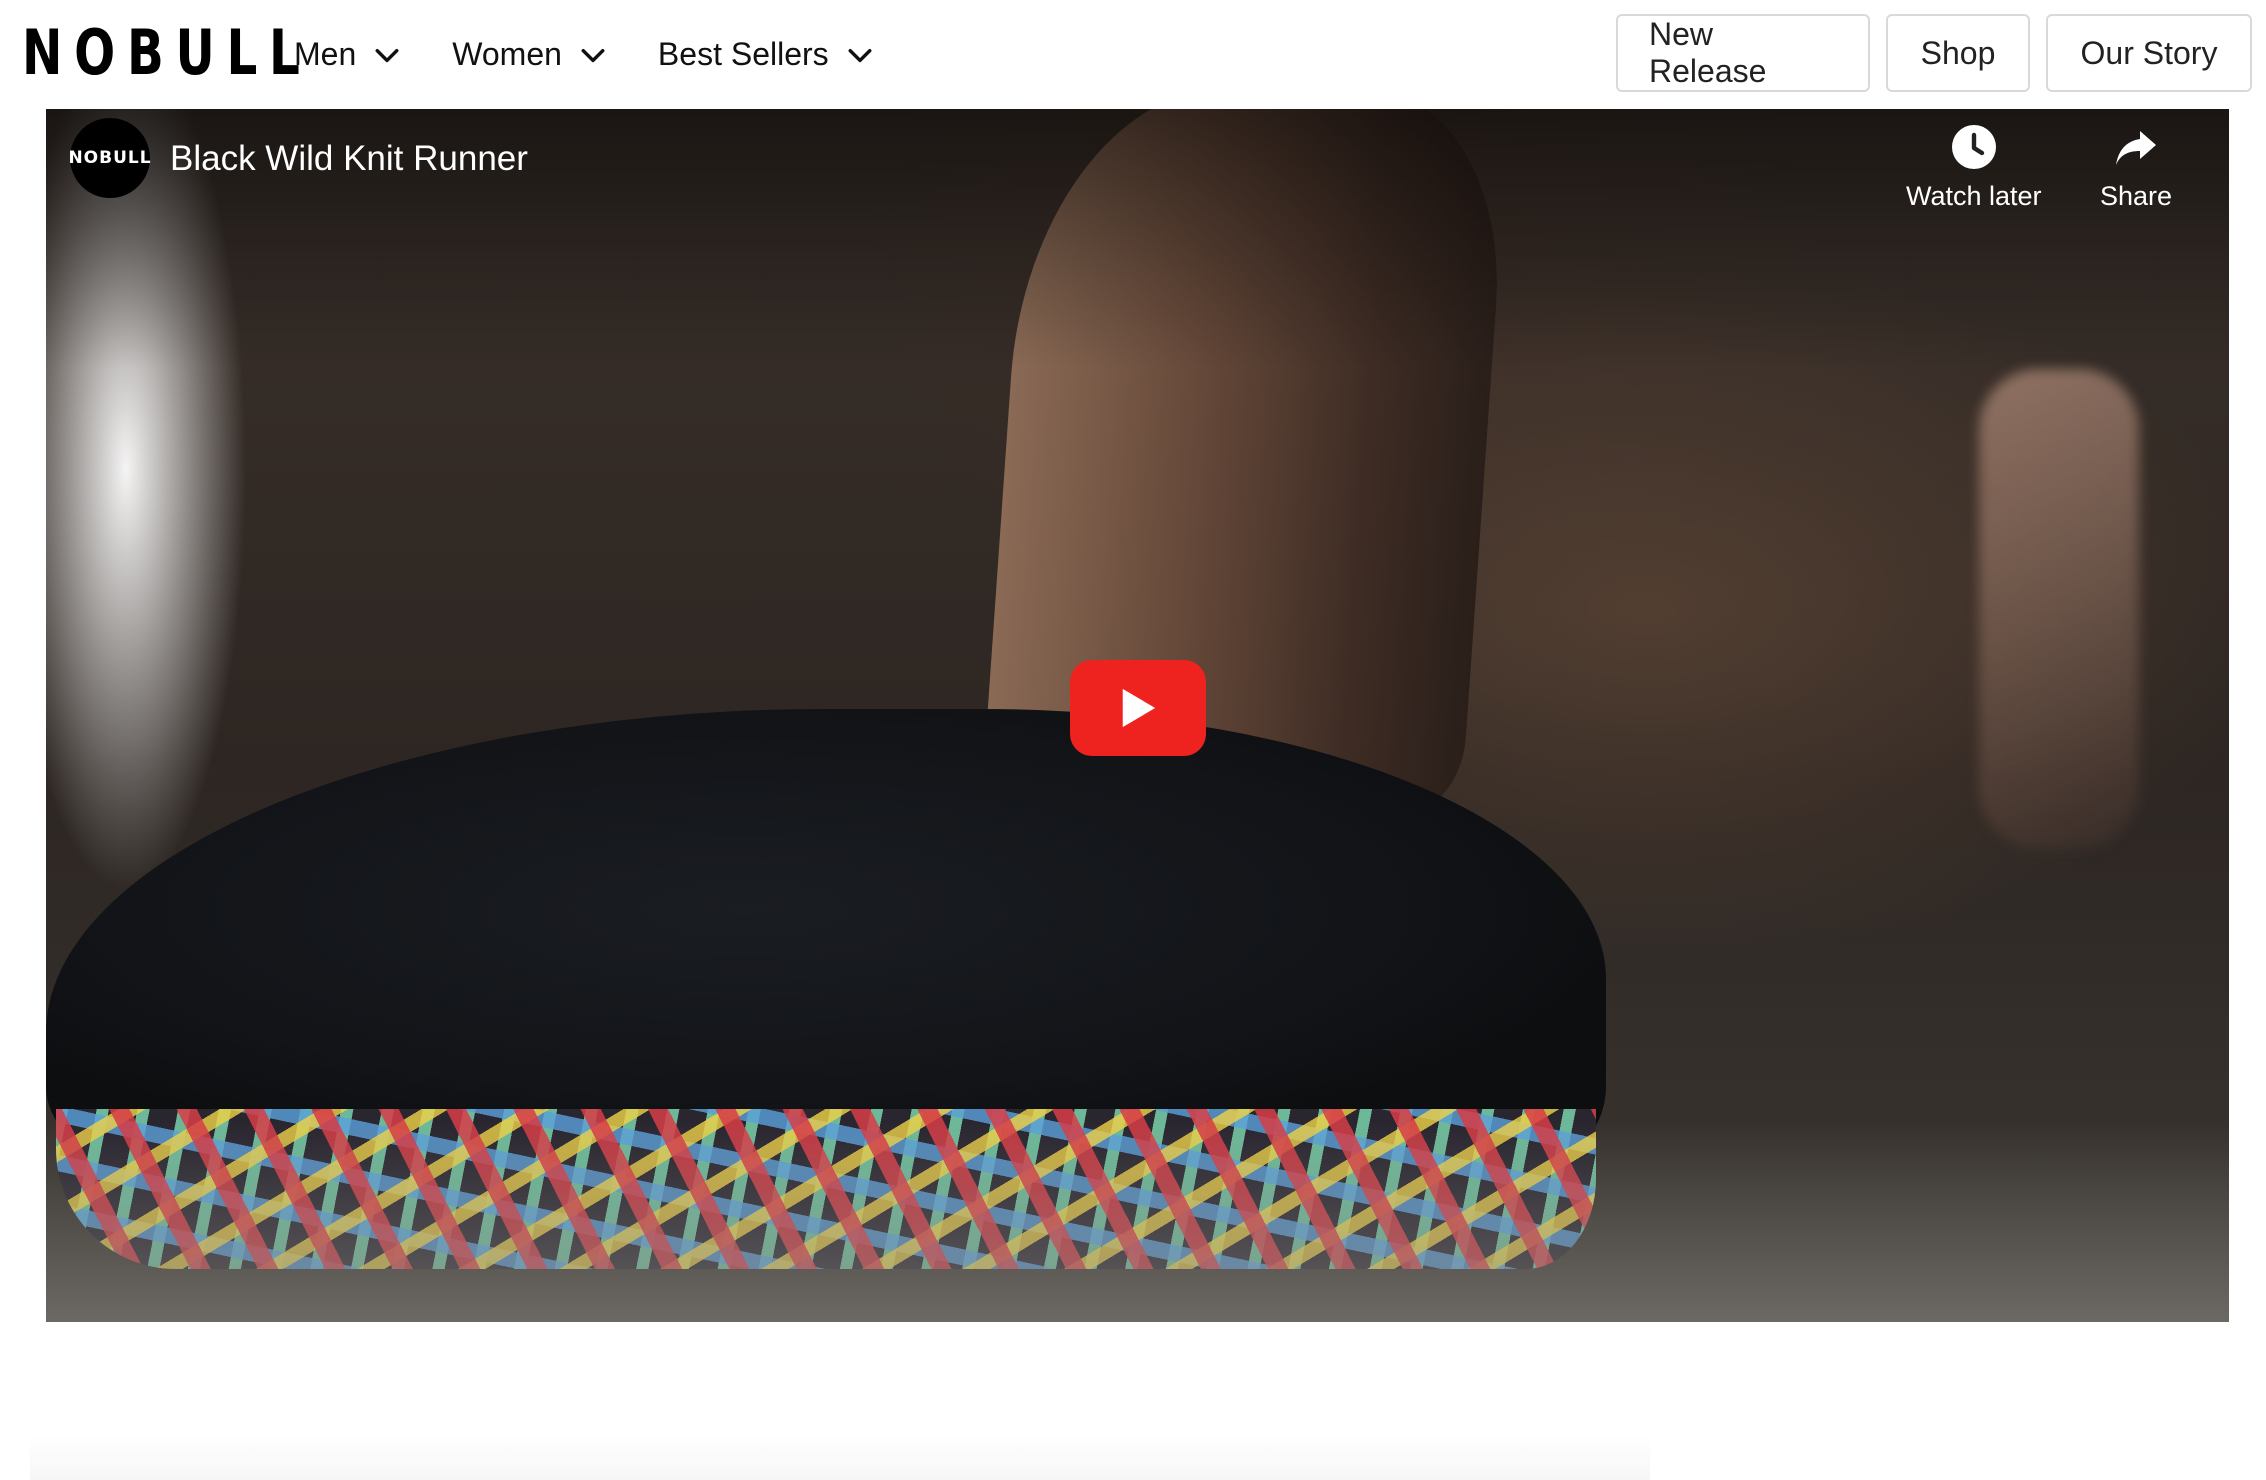 The image size is (2266, 1480). Describe the element at coordinates (2149, 53) in the screenshot. I see `our-story-button: Our Story` at that location.